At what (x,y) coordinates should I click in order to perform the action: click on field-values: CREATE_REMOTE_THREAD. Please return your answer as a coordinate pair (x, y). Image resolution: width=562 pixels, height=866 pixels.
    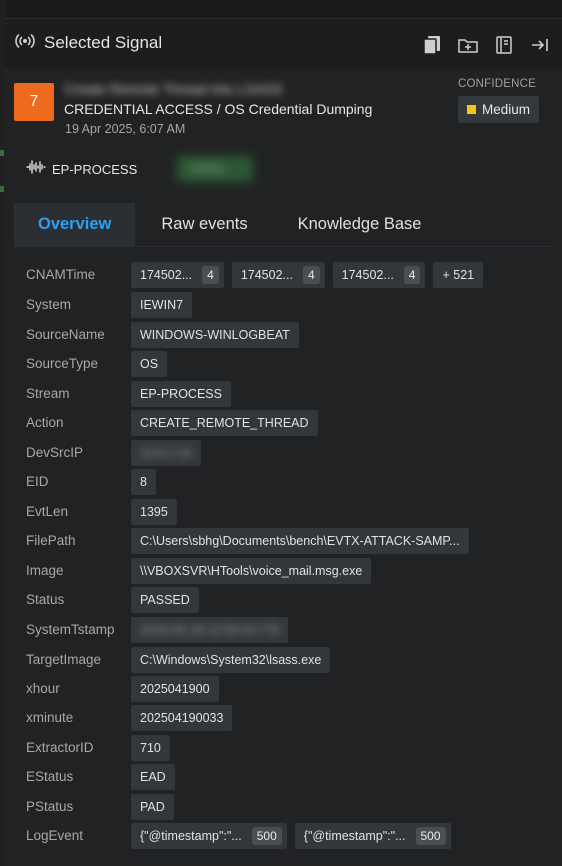
    Looking at the image, I should click on (224, 423).